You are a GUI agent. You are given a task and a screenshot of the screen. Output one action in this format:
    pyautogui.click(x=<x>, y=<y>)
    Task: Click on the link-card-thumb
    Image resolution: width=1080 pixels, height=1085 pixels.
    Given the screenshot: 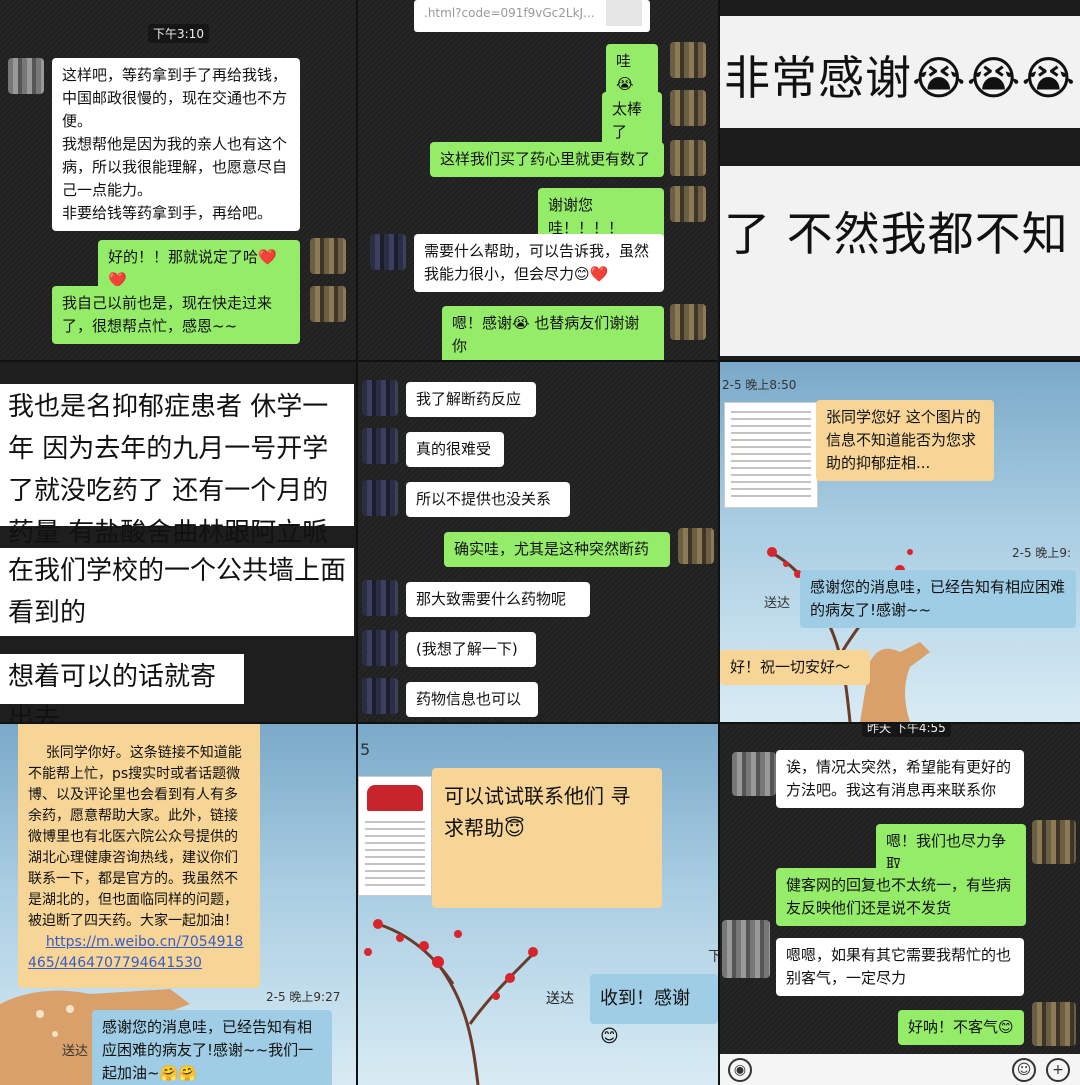 What is the action you would take?
    pyautogui.click(x=624, y=13)
    